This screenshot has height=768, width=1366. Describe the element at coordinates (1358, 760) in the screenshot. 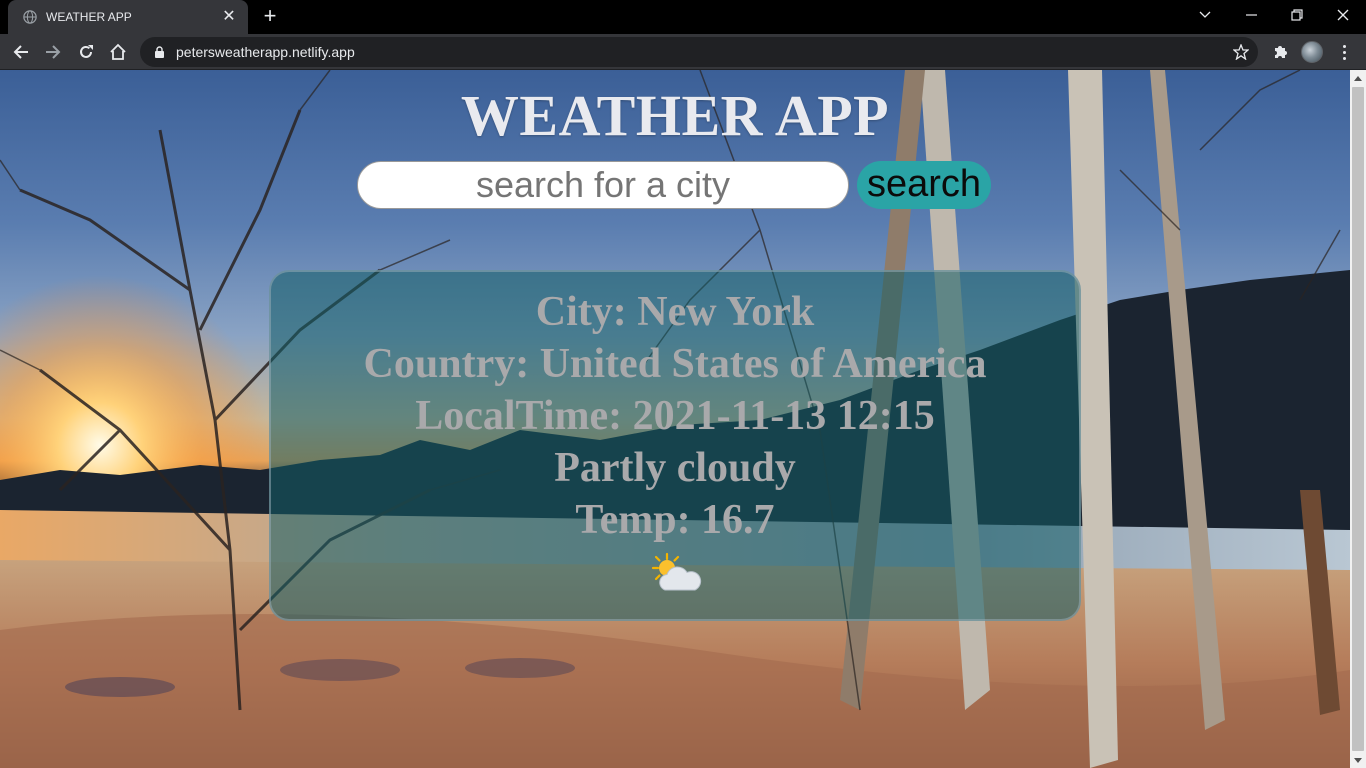

I see `scroll-down-arrow-icon` at that location.